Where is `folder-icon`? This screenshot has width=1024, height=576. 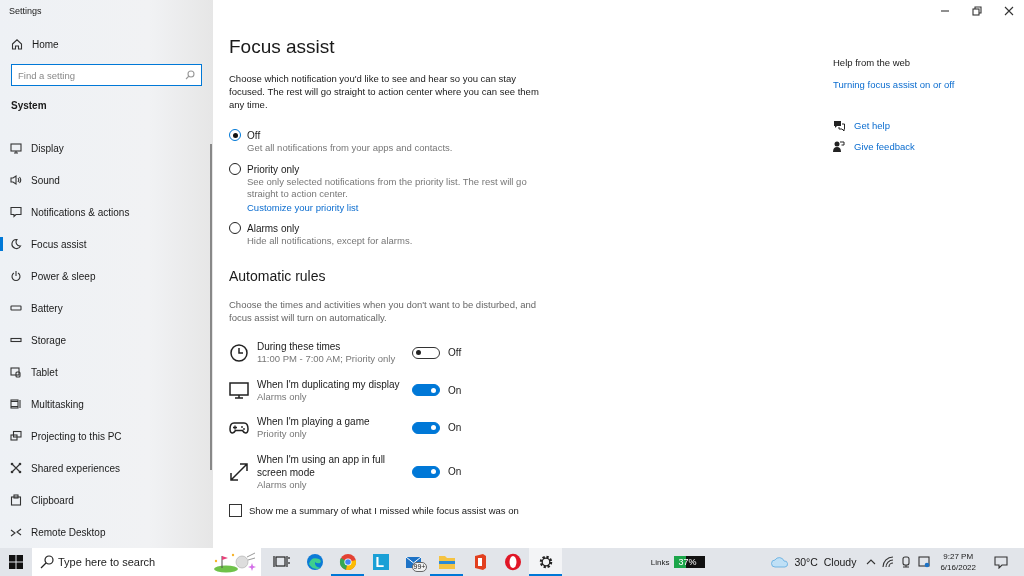 folder-icon is located at coordinates (446, 562).